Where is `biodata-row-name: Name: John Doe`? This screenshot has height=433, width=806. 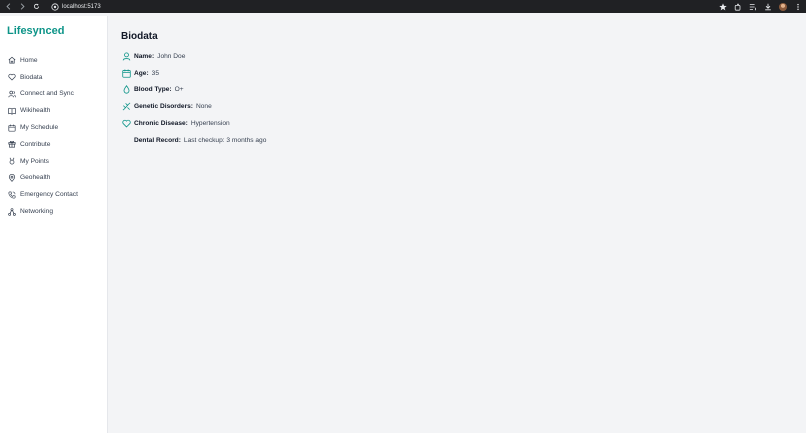
biodata-row-name: Name: John Doe is located at coordinates (193, 56).